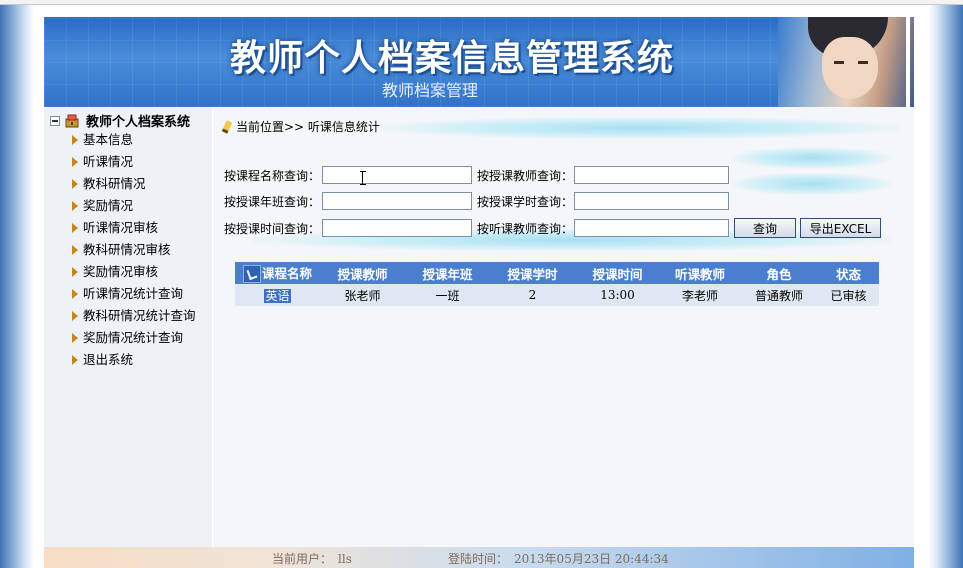  Describe the element at coordinates (134, 206) in the screenshot. I see `sidebar-item-awards: 奖励情况` at that location.